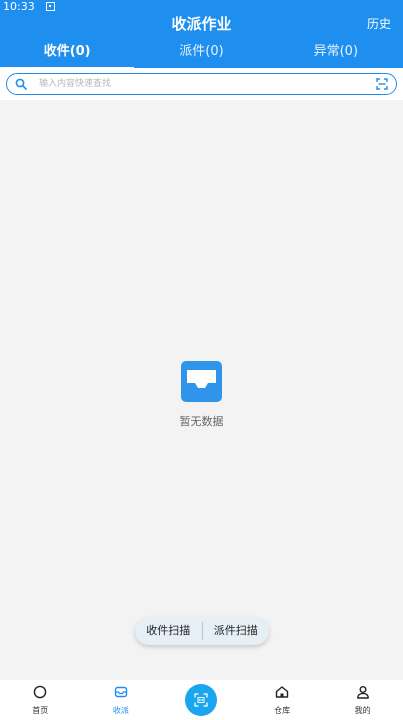 The width and height of the screenshot is (403, 720). What do you see at coordinates (362, 710) in the screenshot?
I see `nav-label-mine: 我的` at bounding box center [362, 710].